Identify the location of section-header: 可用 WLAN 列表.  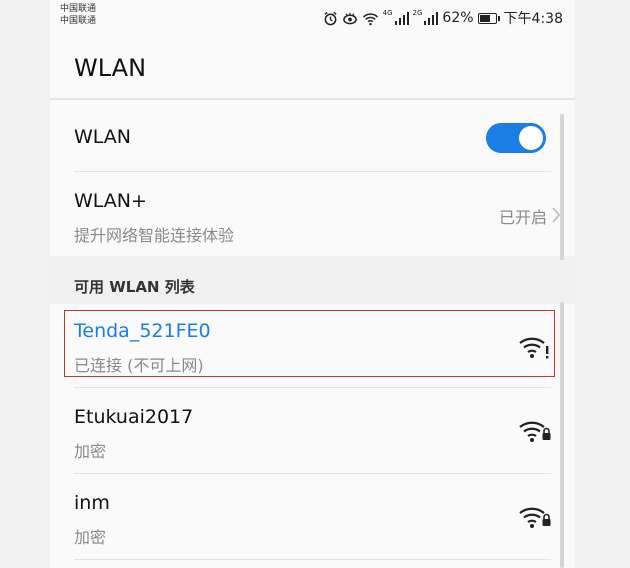
(312, 280).